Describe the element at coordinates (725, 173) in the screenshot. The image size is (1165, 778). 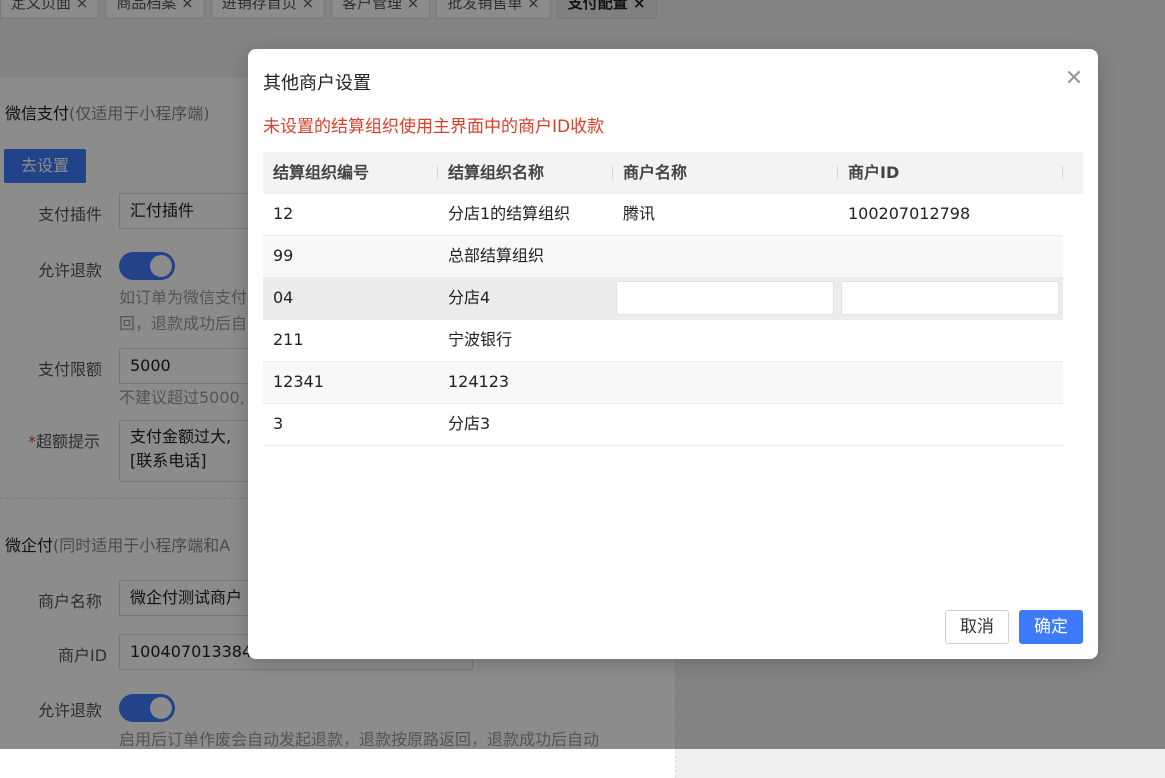
I see `column-header-merchant: 商户名称` at that location.